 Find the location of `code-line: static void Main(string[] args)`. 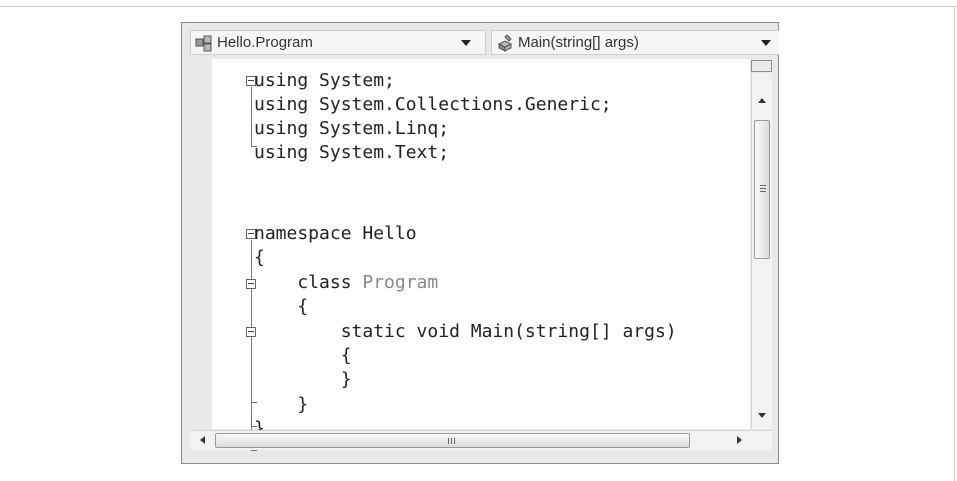

code-line: static void Main(string[] args) is located at coordinates (465, 332).